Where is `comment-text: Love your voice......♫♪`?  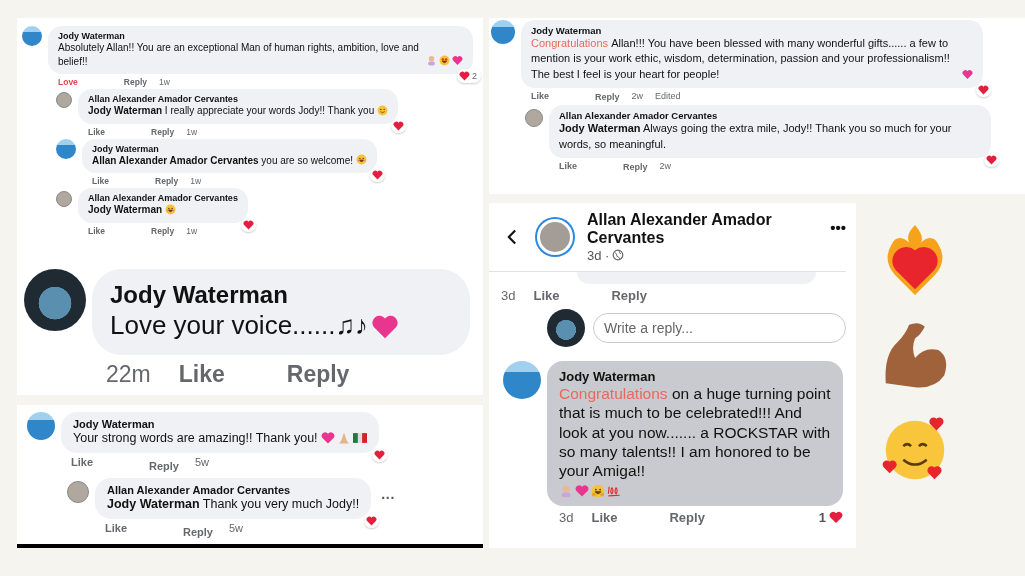
comment-text: Love your voice......♫♪ is located at coordinates (239, 325).